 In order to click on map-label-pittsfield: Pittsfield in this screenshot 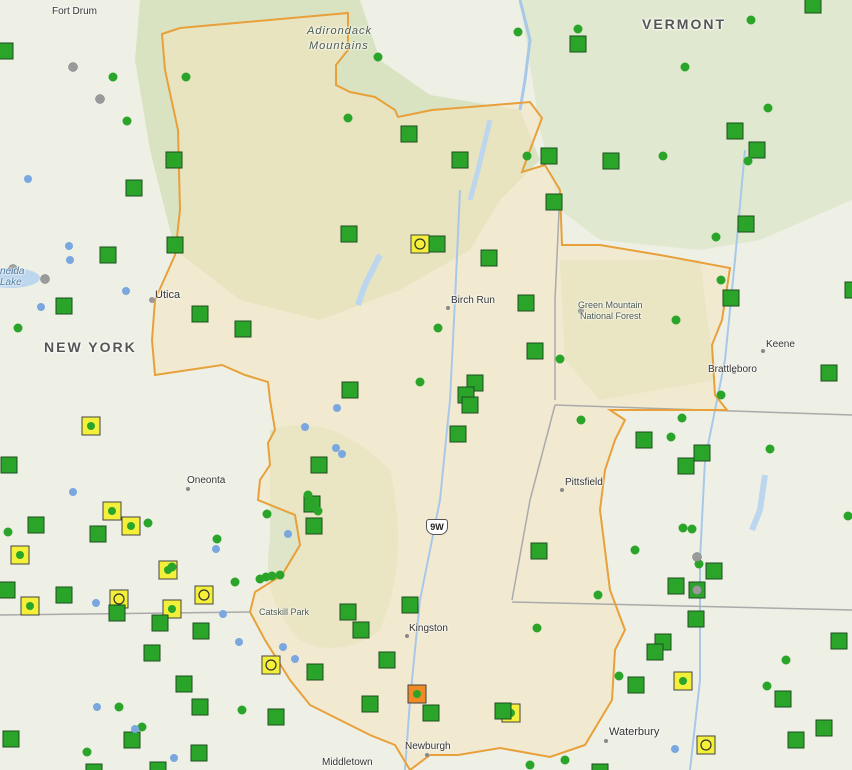, I will do `click(584, 482)`.